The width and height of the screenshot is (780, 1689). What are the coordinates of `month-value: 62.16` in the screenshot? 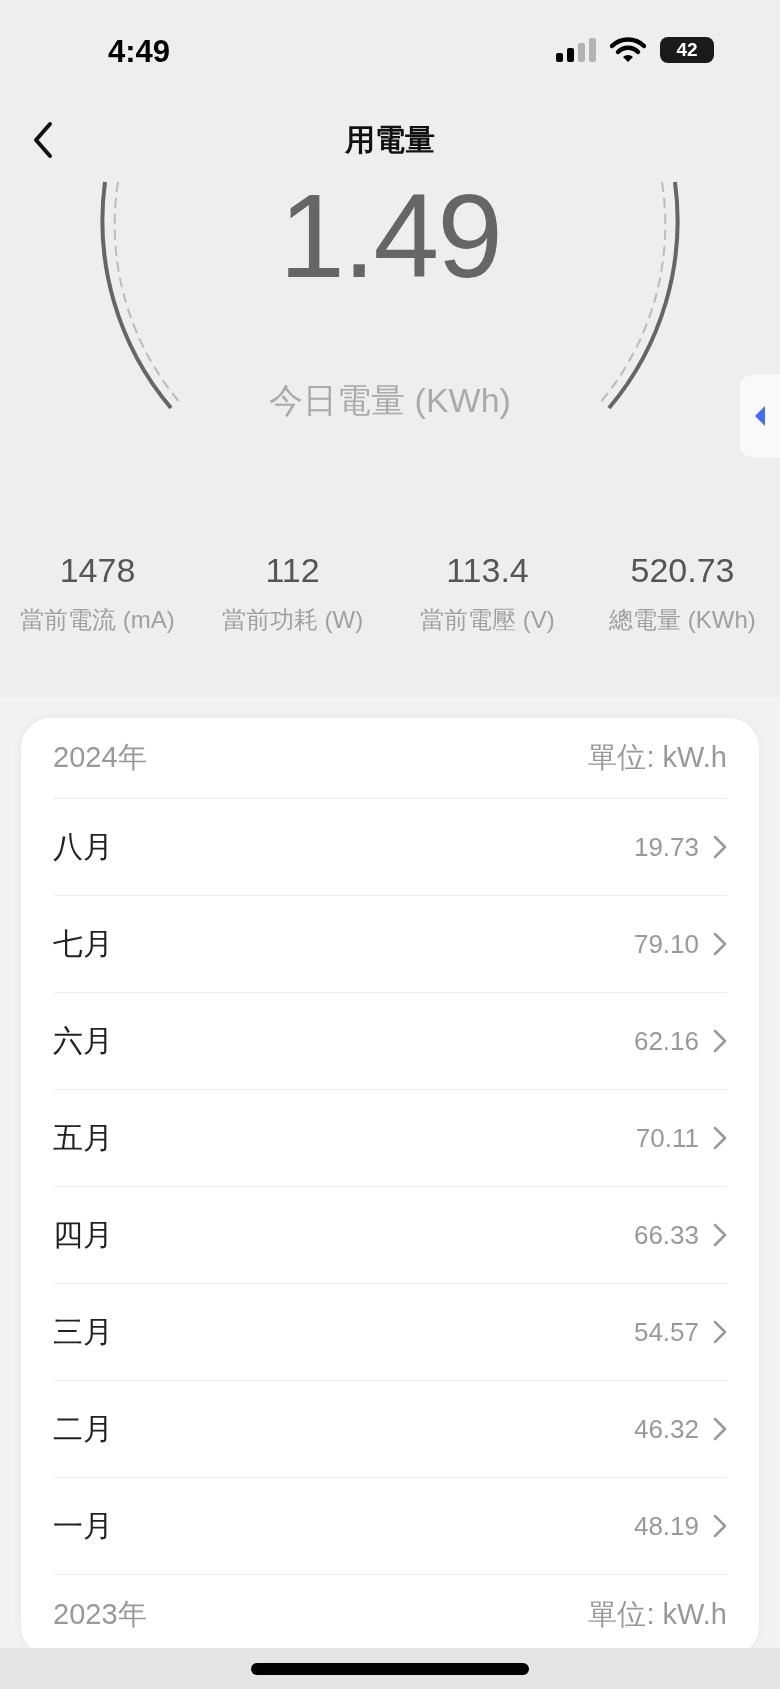 It's located at (666, 1041).